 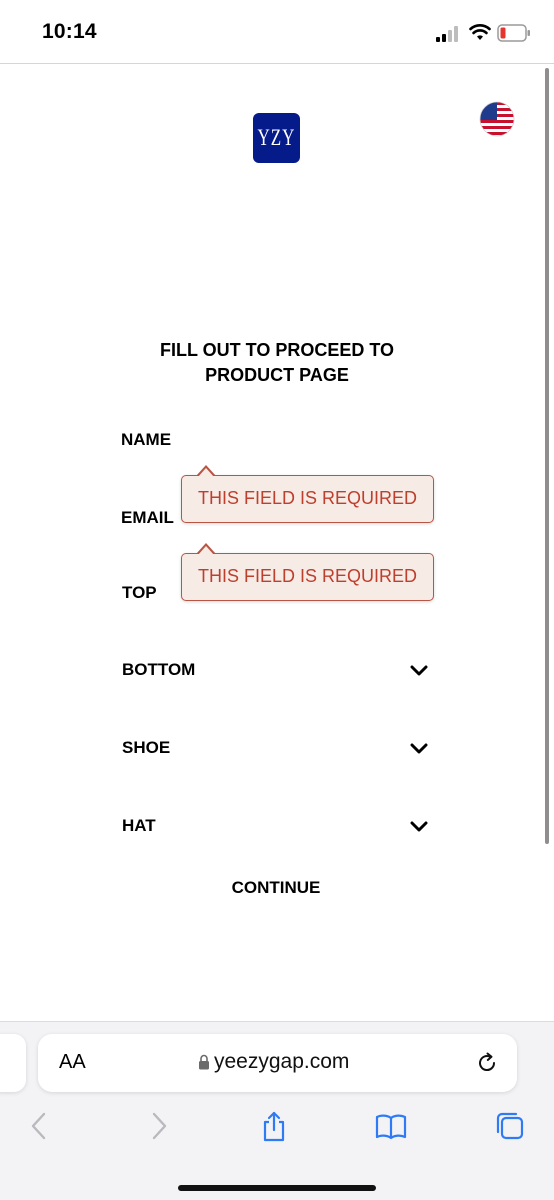 What do you see at coordinates (276, 888) in the screenshot?
I see `continue-button: CONTINUE` at bounding box center [276, 888].